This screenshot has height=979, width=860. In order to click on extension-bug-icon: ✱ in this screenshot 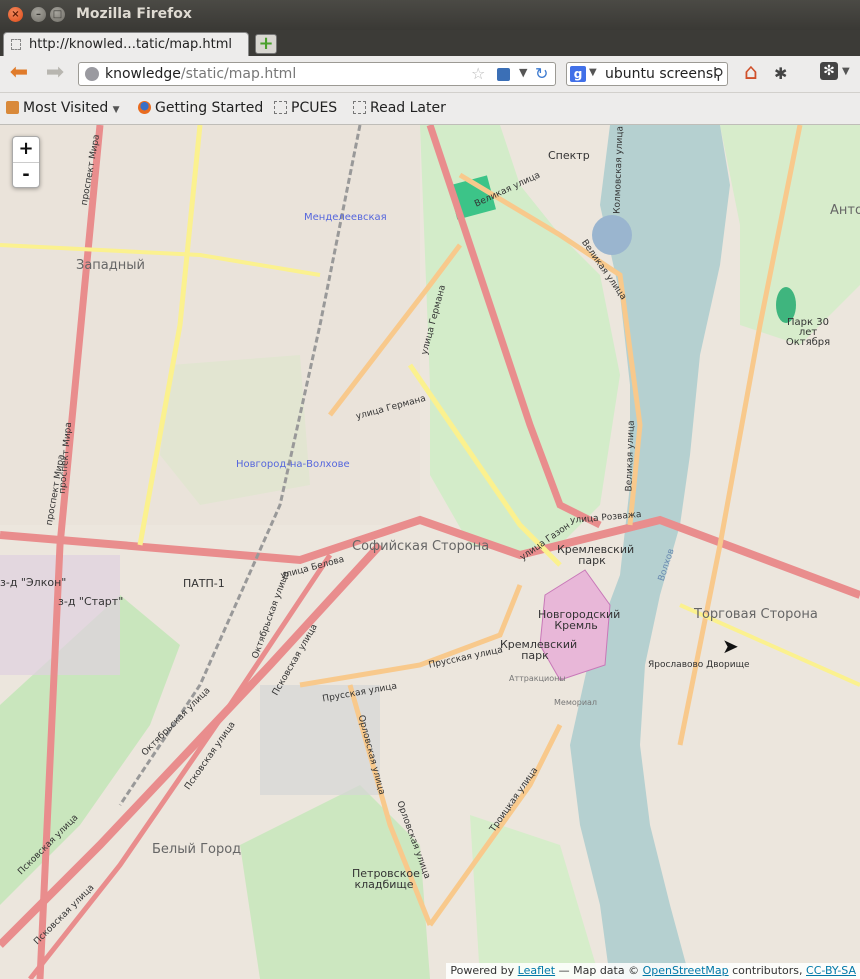, I will do `click(780, 73)`.